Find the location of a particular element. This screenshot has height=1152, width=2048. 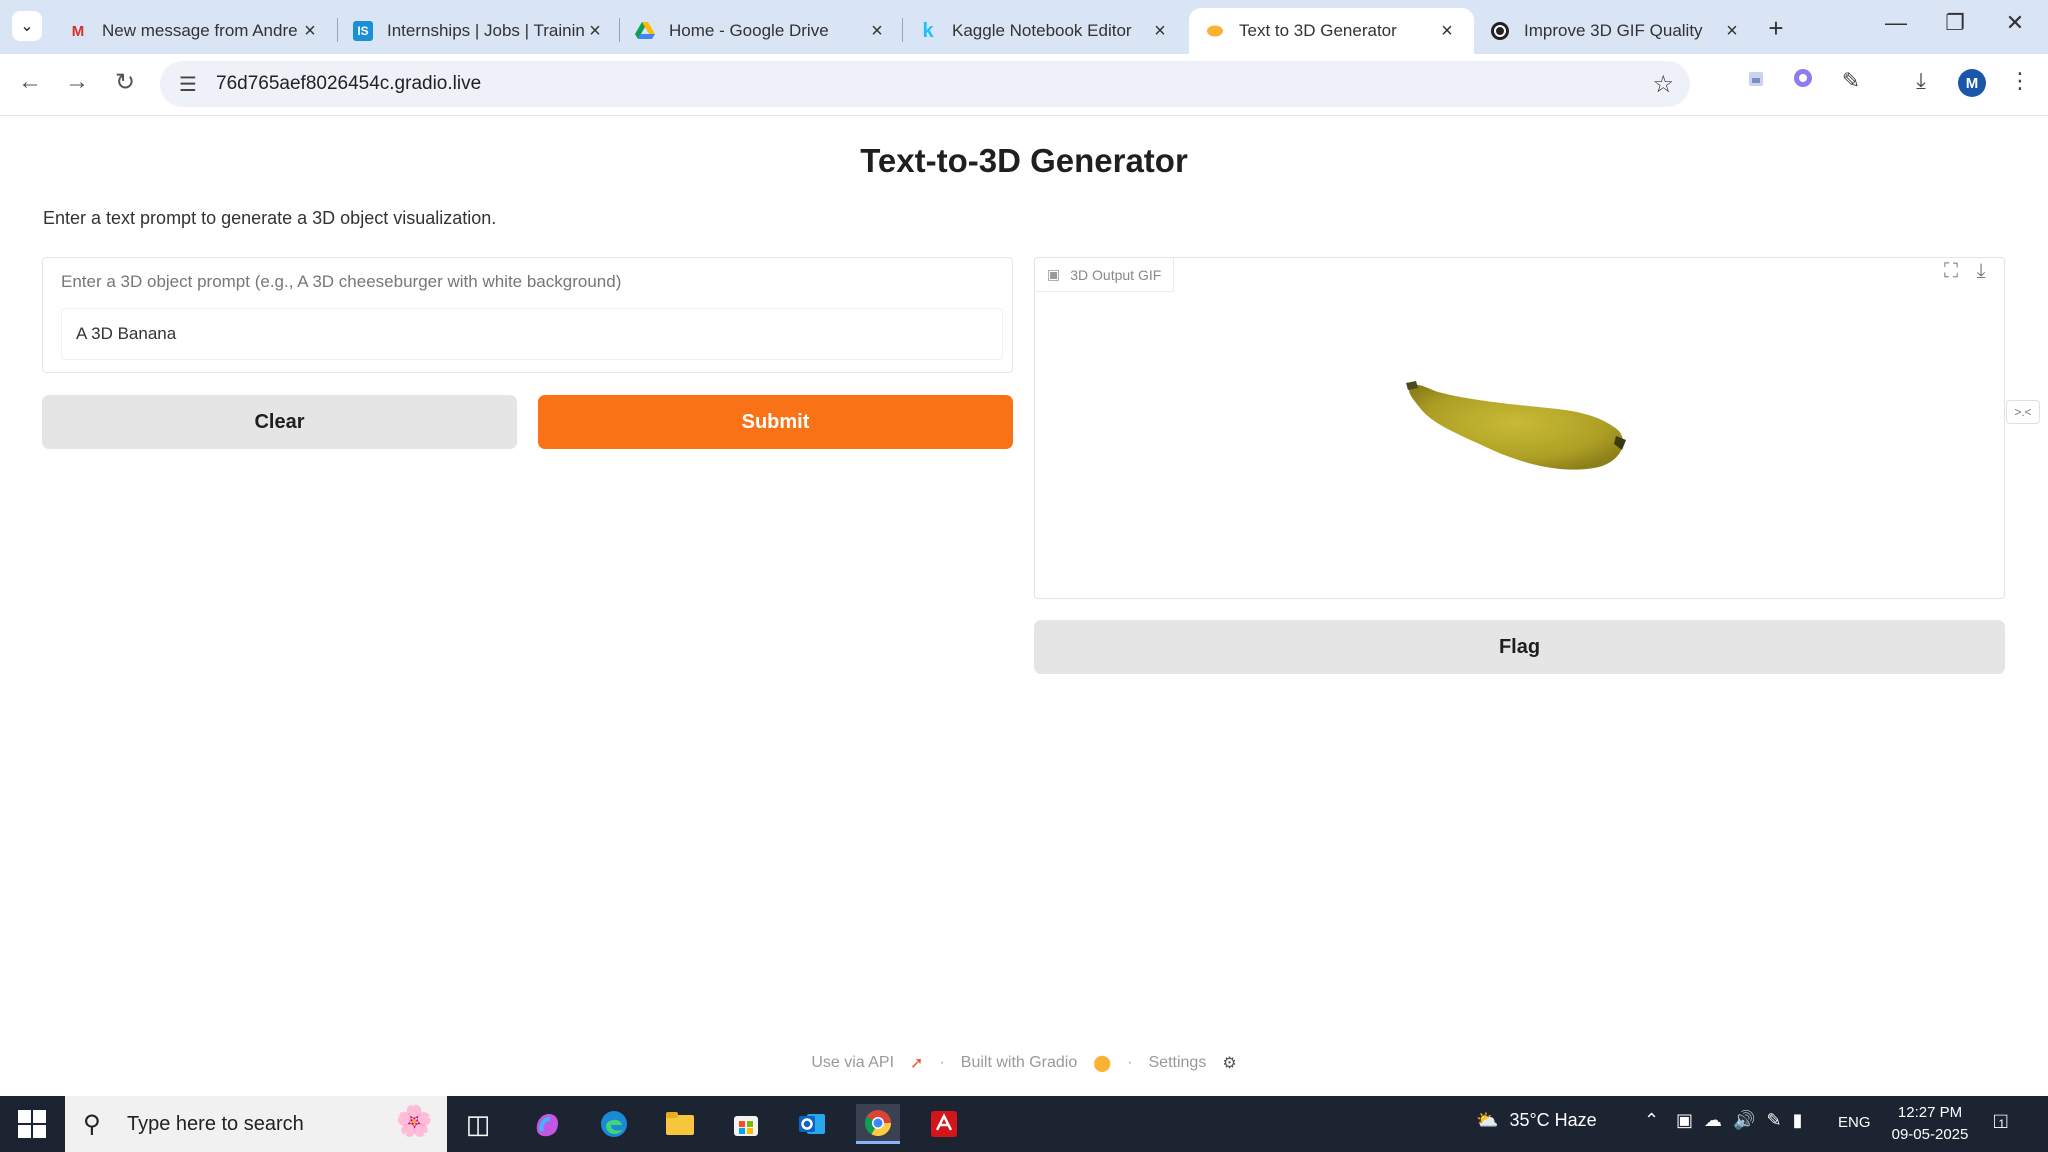

task-view-button: ◫ is located at coordinates (478, 1124).